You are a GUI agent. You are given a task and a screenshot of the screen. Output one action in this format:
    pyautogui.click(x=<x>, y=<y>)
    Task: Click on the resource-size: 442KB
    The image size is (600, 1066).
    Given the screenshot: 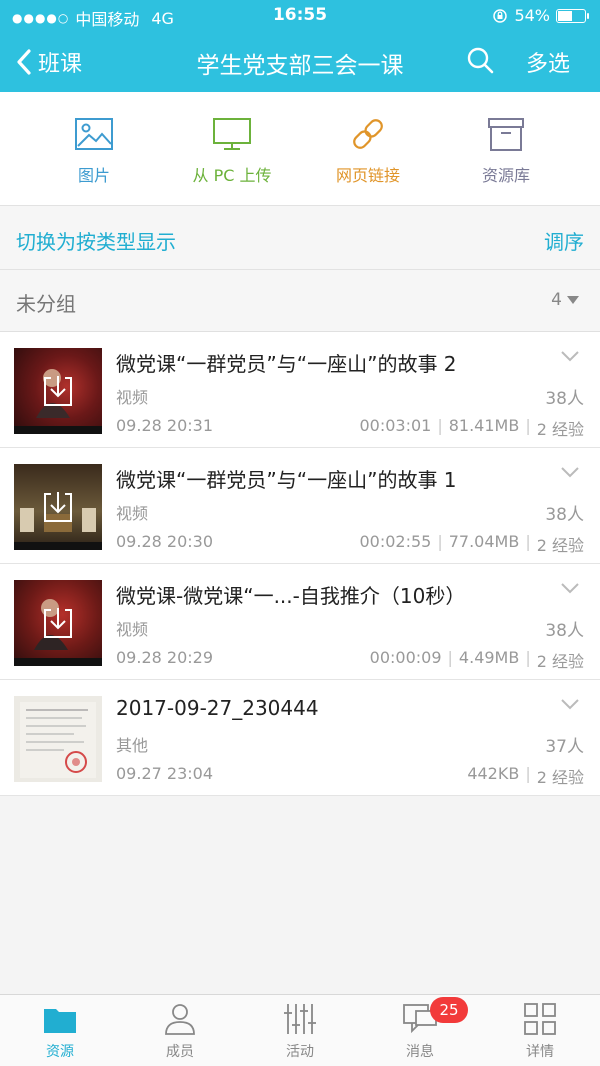 What is the action you would take?
    pyautogui.click(x=493, y=773)
    